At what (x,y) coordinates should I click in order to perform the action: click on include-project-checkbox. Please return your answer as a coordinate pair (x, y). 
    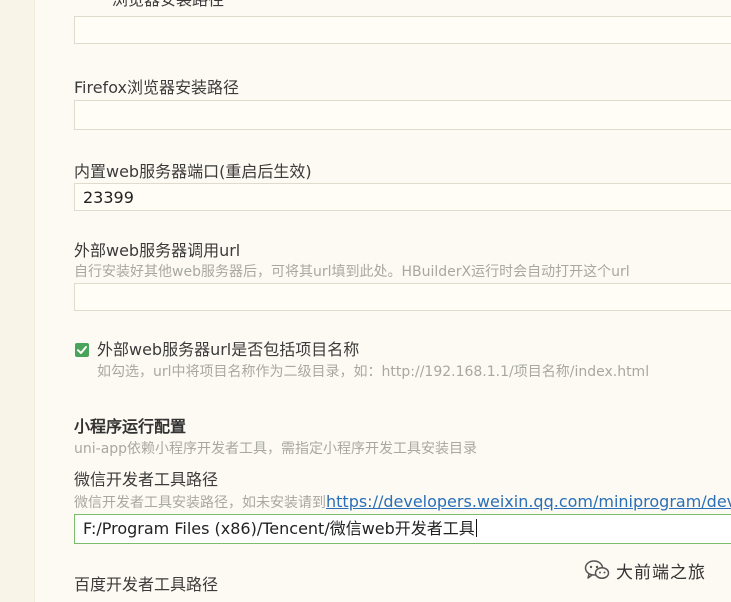
    Looking at the image, I should click on (82, 350).